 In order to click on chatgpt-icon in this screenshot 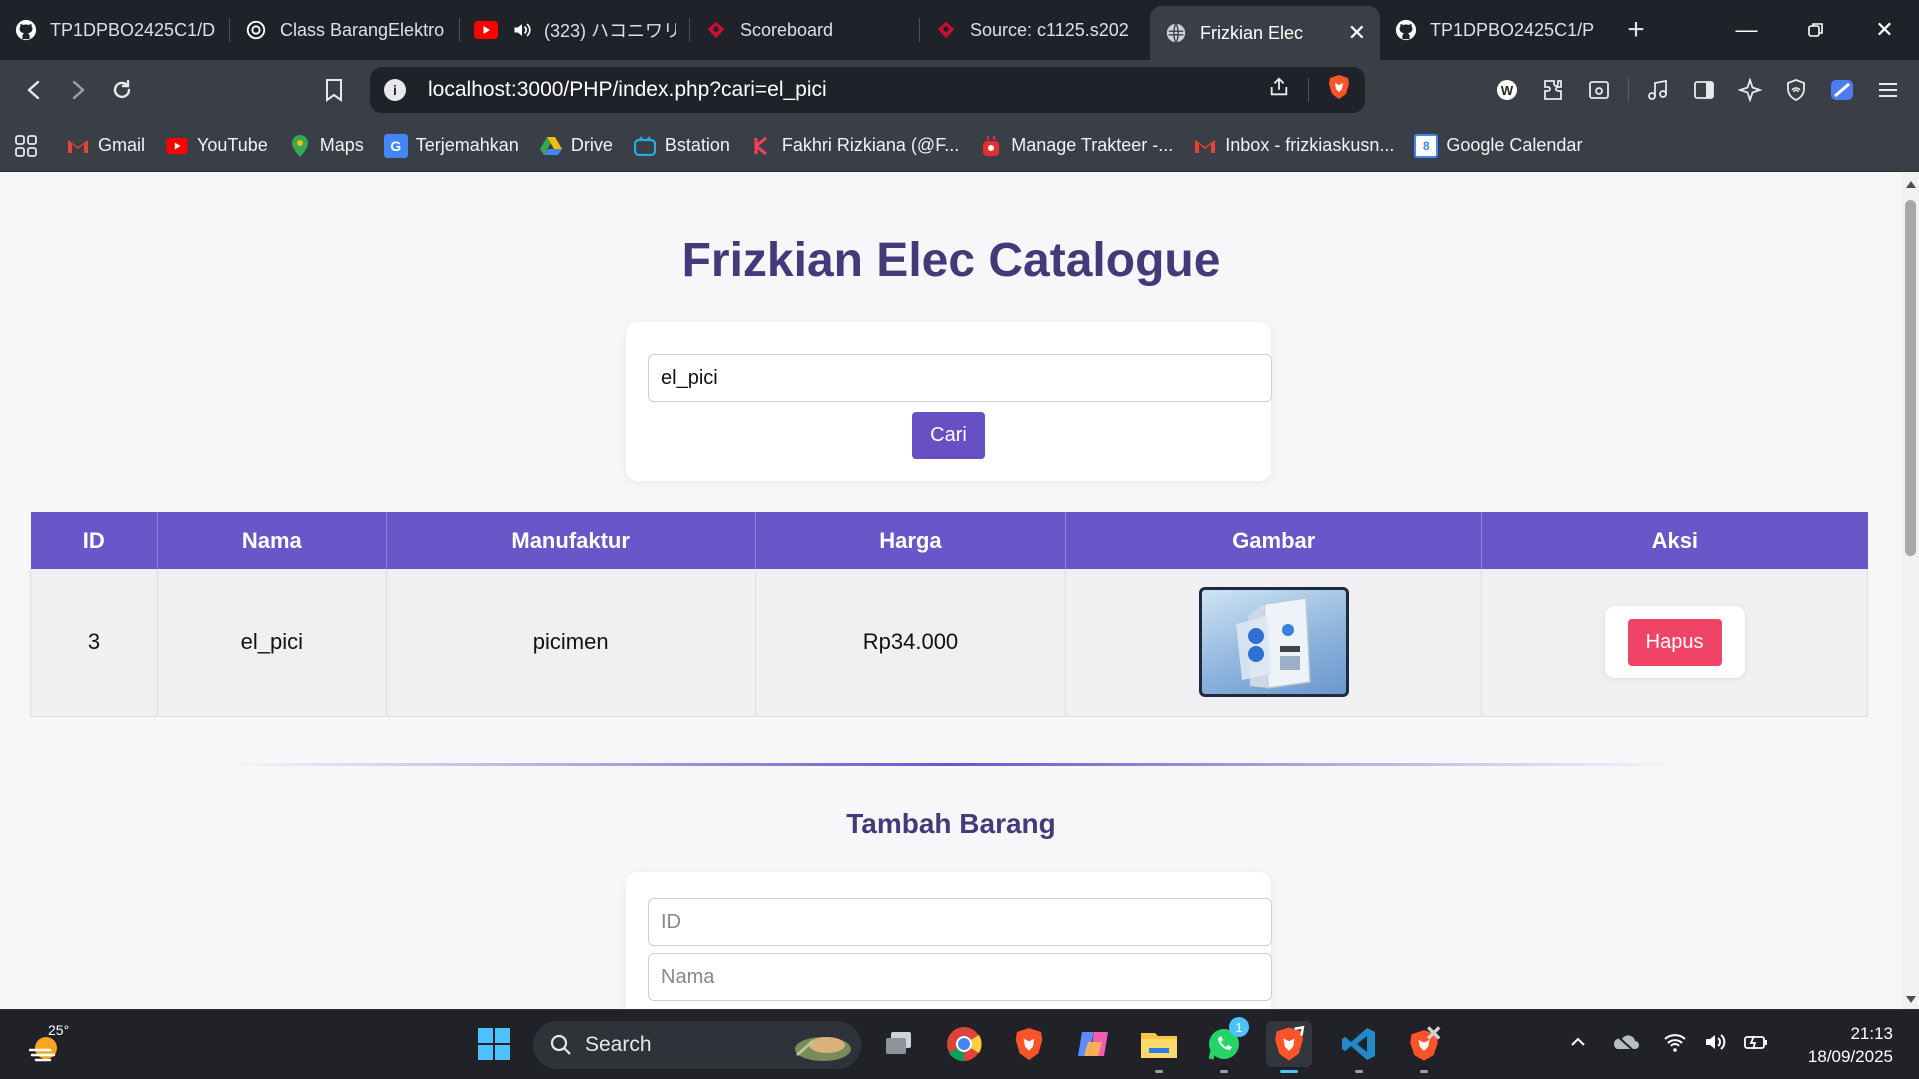, I will do `click(256, 30)`.